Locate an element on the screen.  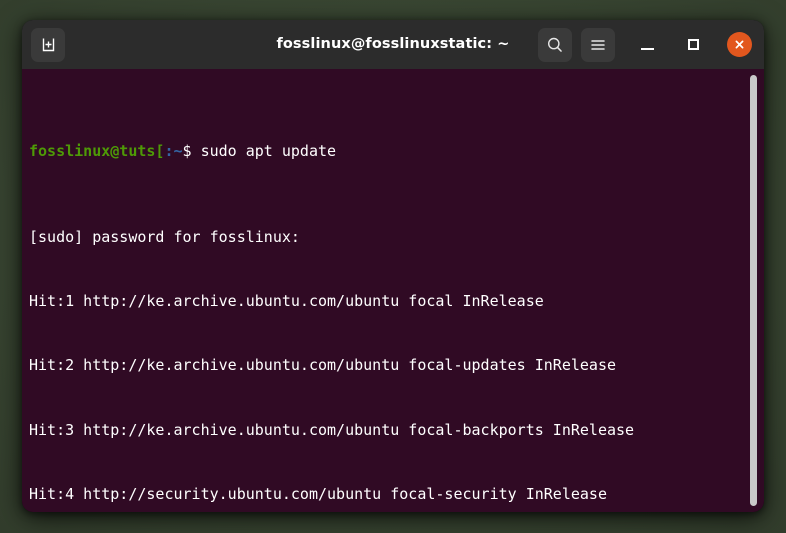
terminal-scrollbar is located at coordinates (753, 290).